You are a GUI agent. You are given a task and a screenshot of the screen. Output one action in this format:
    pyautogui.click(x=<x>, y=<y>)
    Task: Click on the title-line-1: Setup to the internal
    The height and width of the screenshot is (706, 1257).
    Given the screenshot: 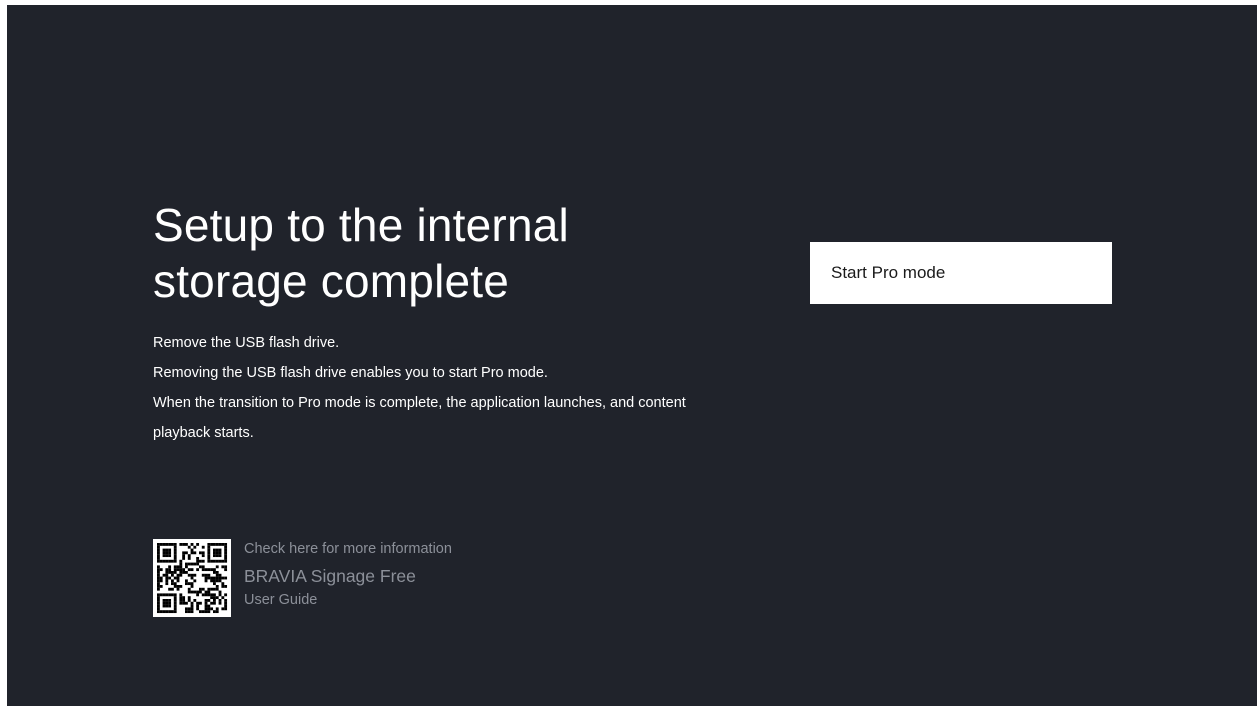 What is the action you would take?
    pyautogui.click(x=361, y=225)
    